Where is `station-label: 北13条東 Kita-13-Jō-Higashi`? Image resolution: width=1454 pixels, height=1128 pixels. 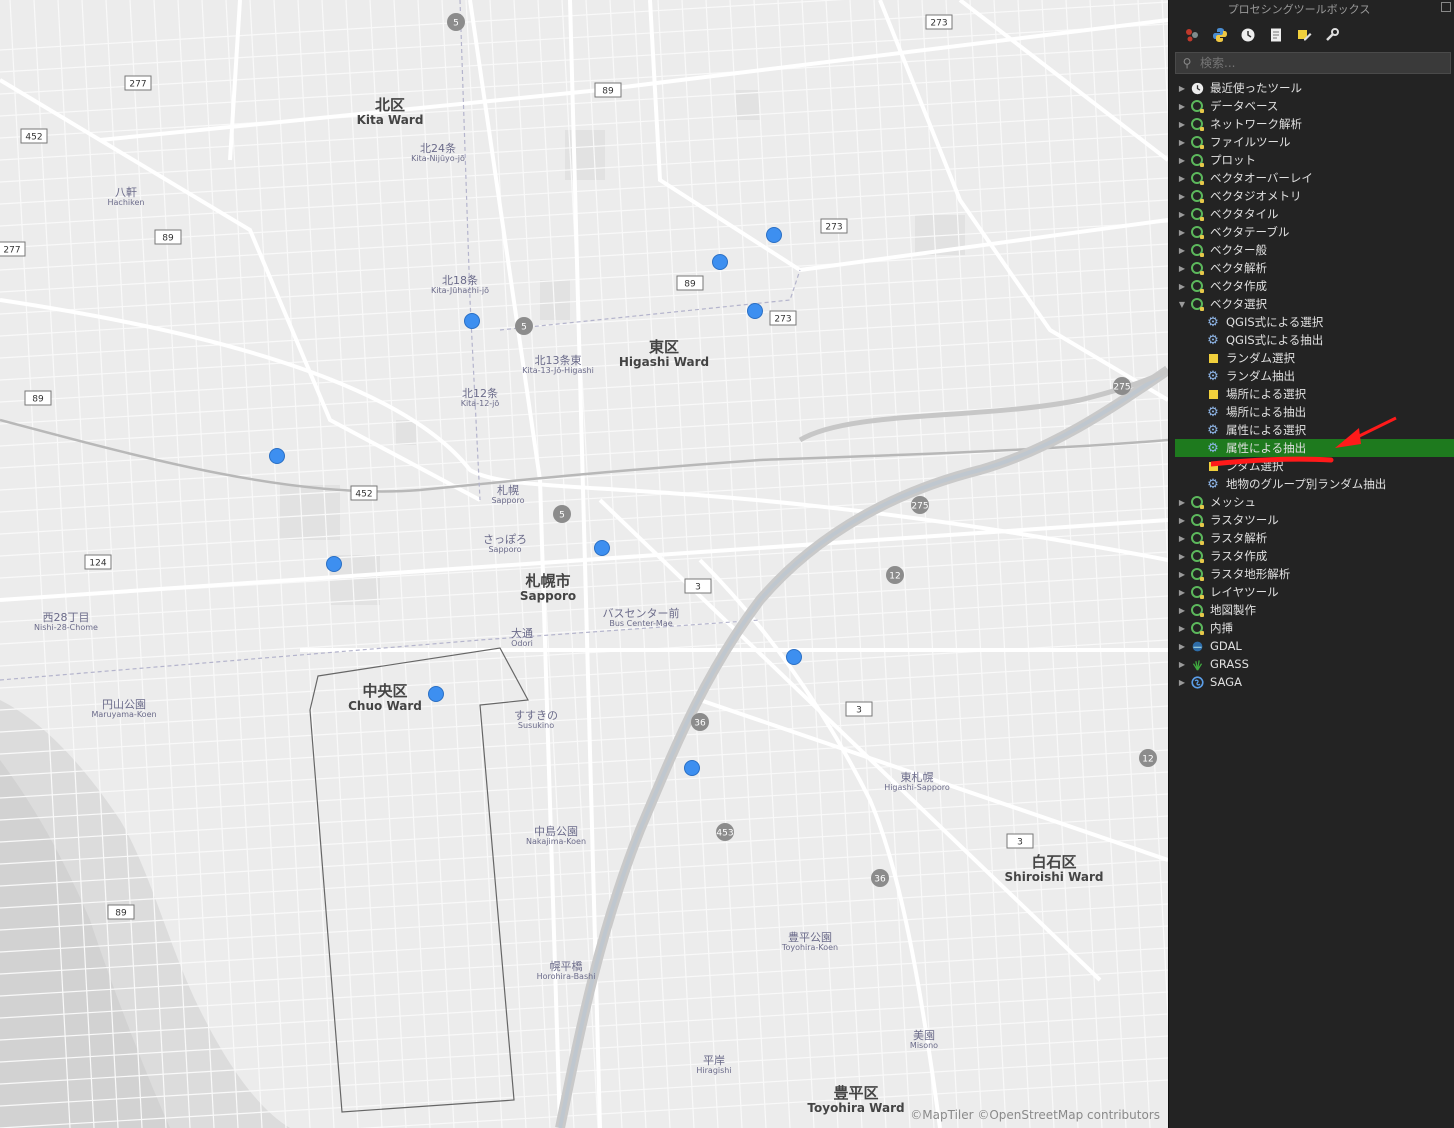
station-label: 北13条東 Kita-13-Jō-Higashi is located at coordinates (558, 364).